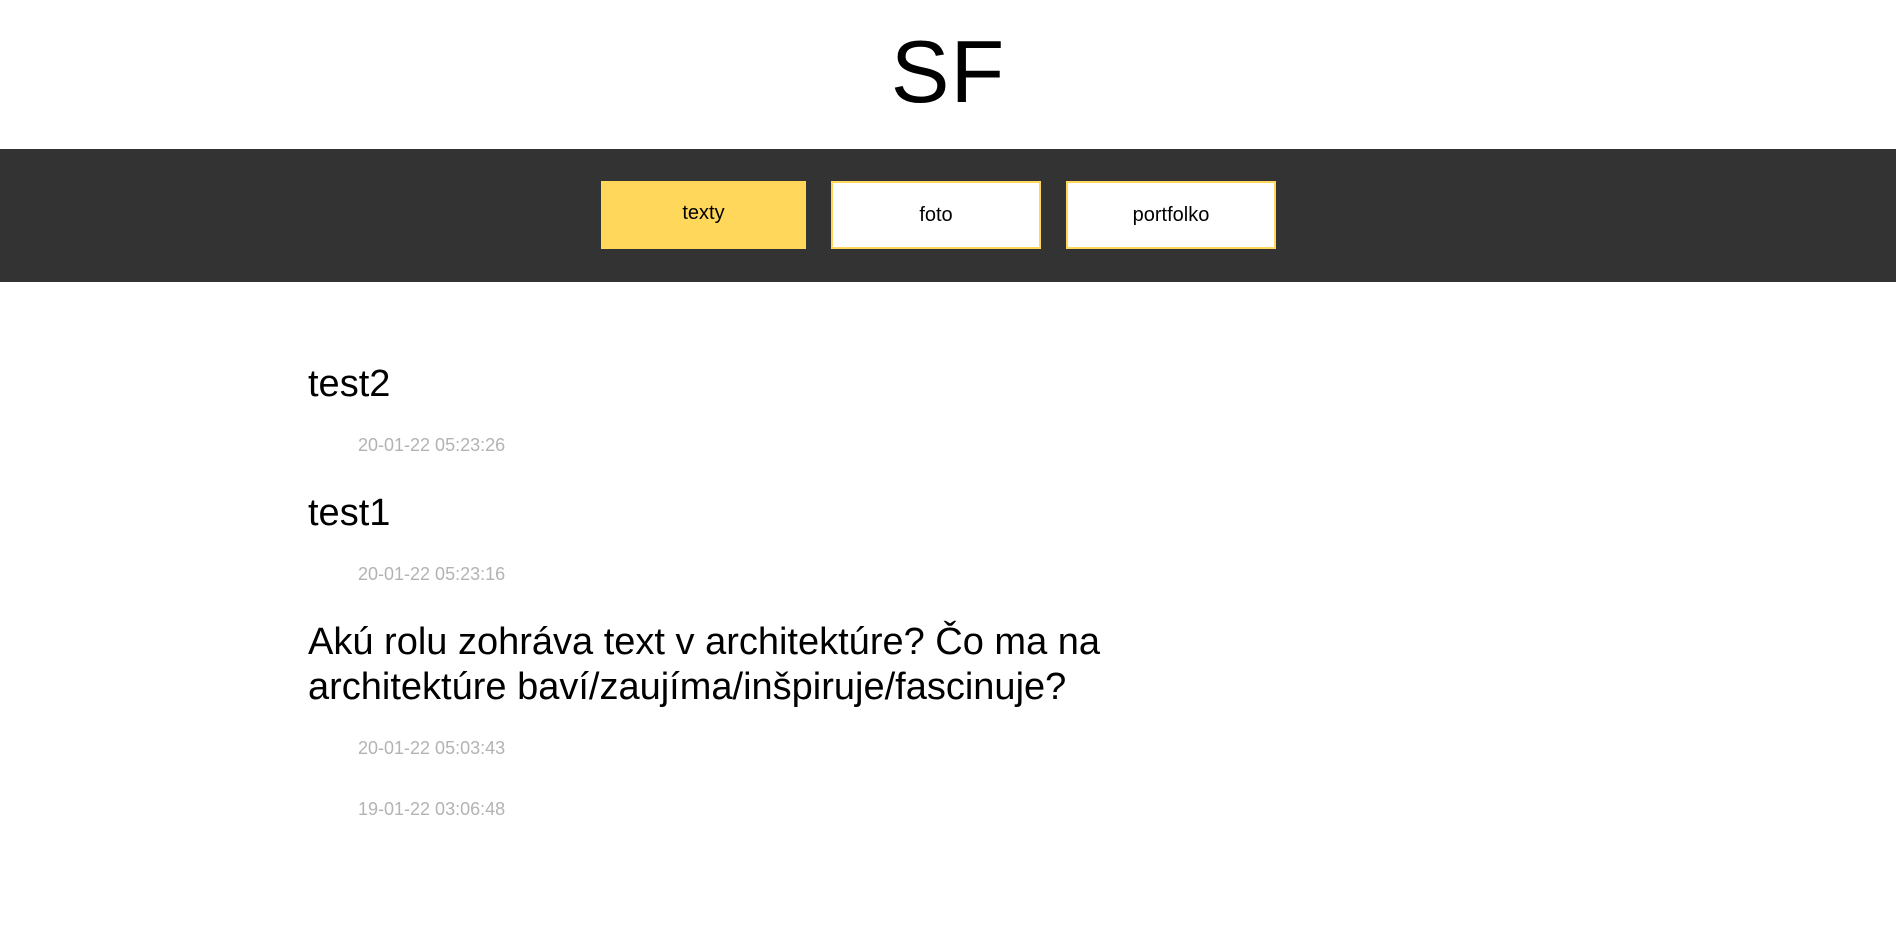 The height and width of the screenshot is (927, 1896). What do you see at coordinates (432, 748) in the screenshot?
I see `post-date: 20-01-22 05:03:43` at bounding box center [432, 748].